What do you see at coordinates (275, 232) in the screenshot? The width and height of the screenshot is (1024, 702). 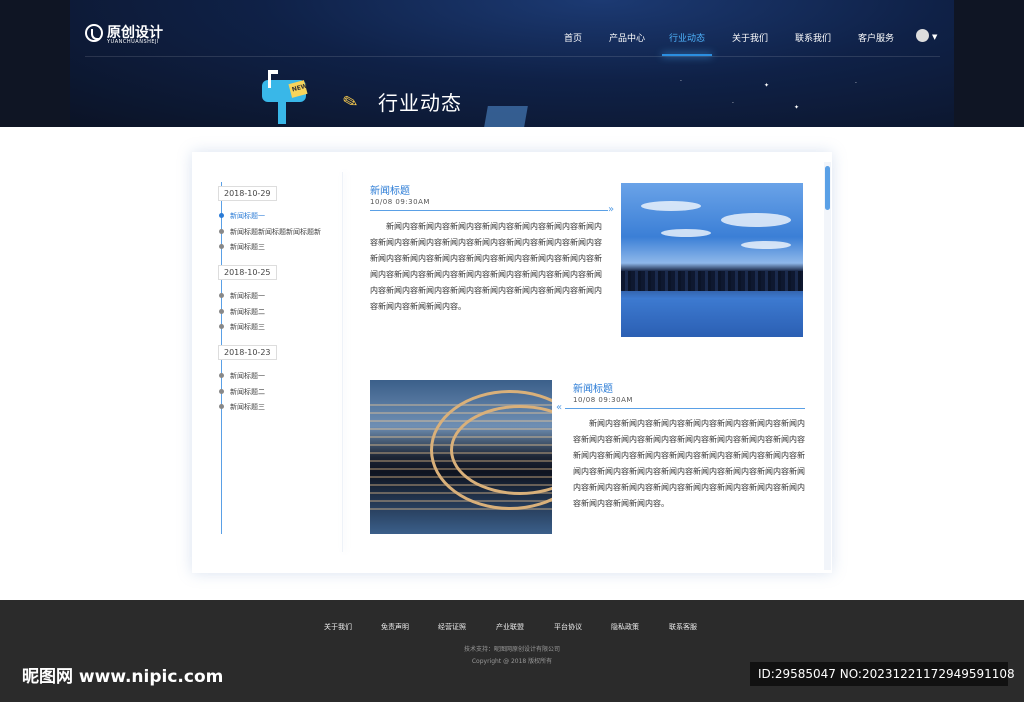 I see `sidebar-news-item: 新闻标题新闻标题新闻标题新` at bounding box center [275, 232].